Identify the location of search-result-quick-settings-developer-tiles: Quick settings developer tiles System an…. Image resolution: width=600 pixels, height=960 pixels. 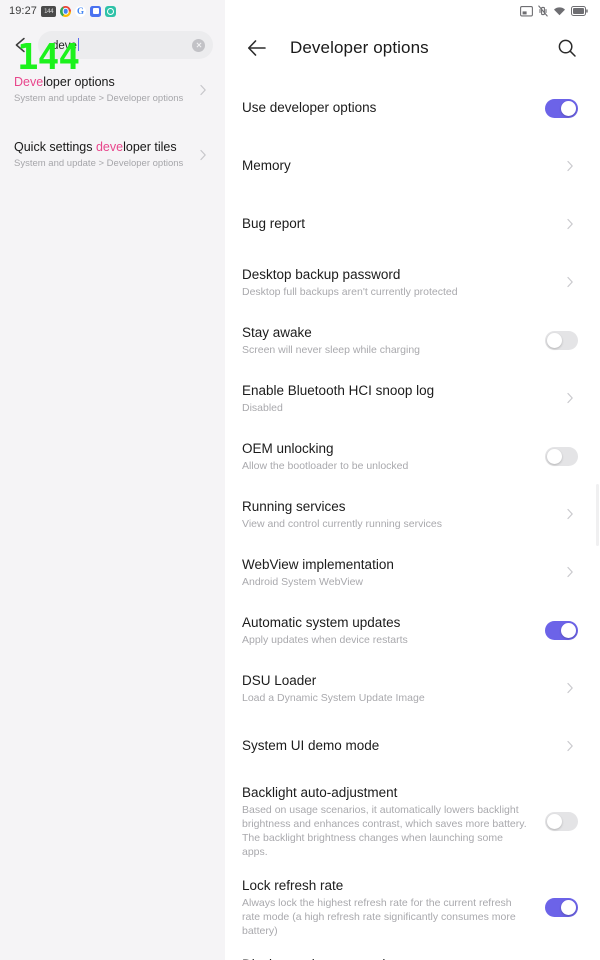
(112, 155).